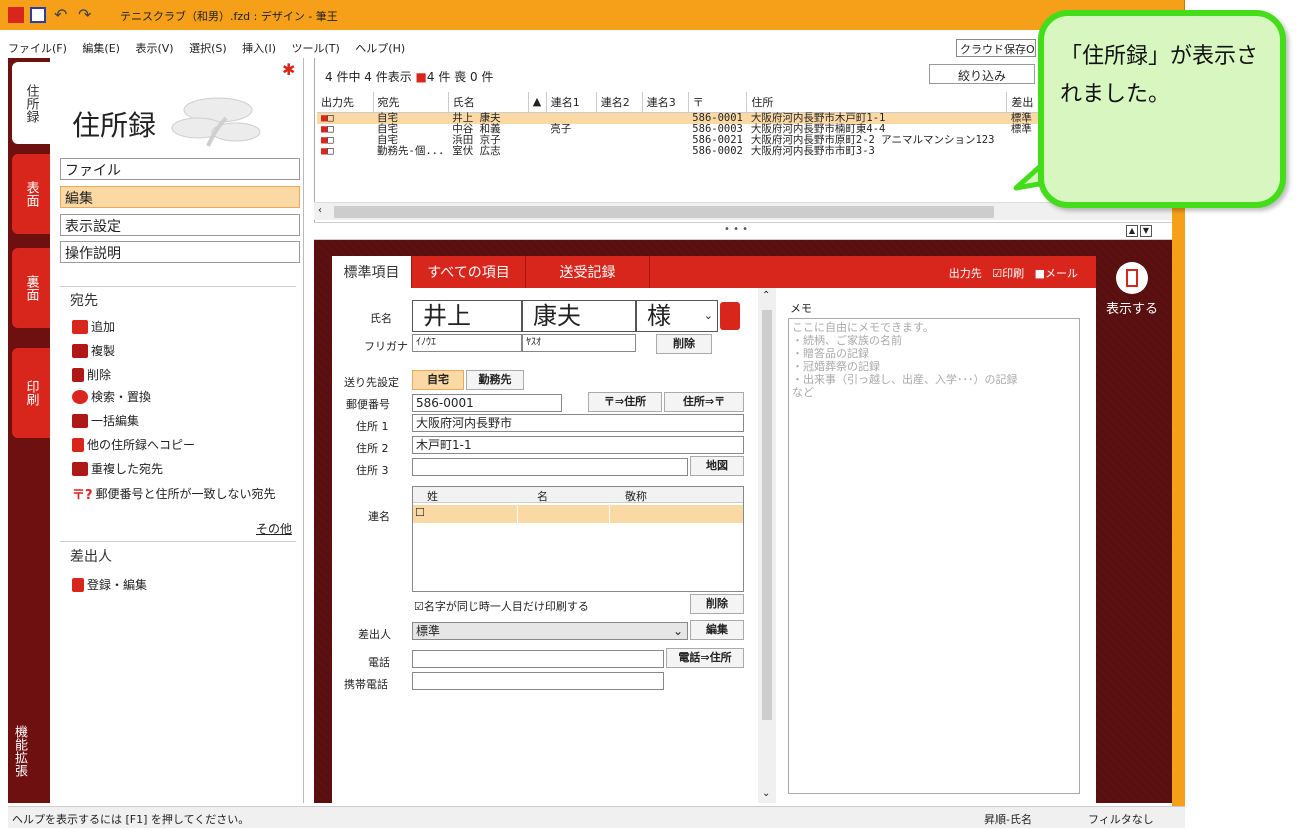  What do you see at coordinates (488, 102) in the screenshot?
I see `col-name: 氏名` at bounding box center [488, 102].